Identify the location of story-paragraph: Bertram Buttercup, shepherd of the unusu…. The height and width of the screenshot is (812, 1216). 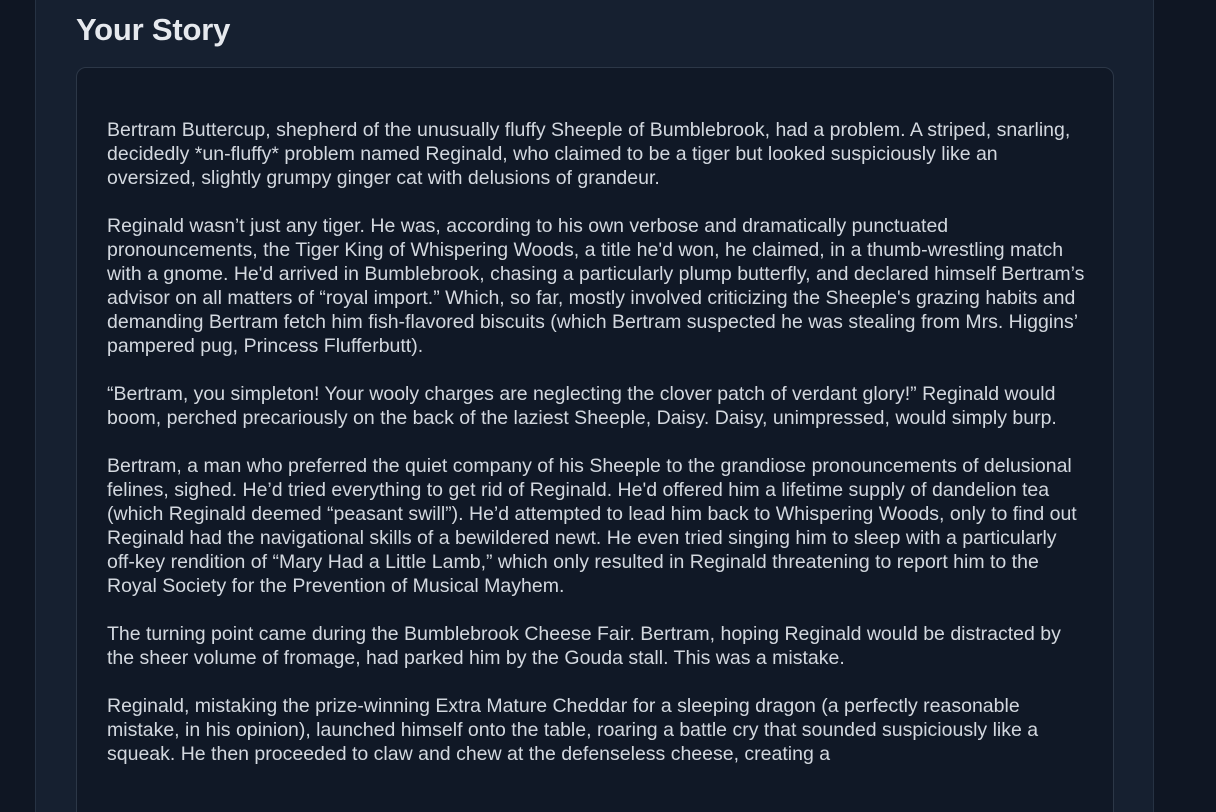
(589, 154).